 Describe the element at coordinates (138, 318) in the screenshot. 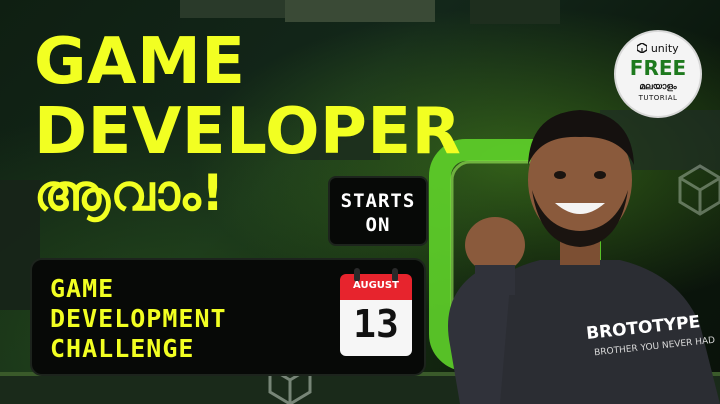

I see `challenge-line-2: DEVELOPMENT` at that location.